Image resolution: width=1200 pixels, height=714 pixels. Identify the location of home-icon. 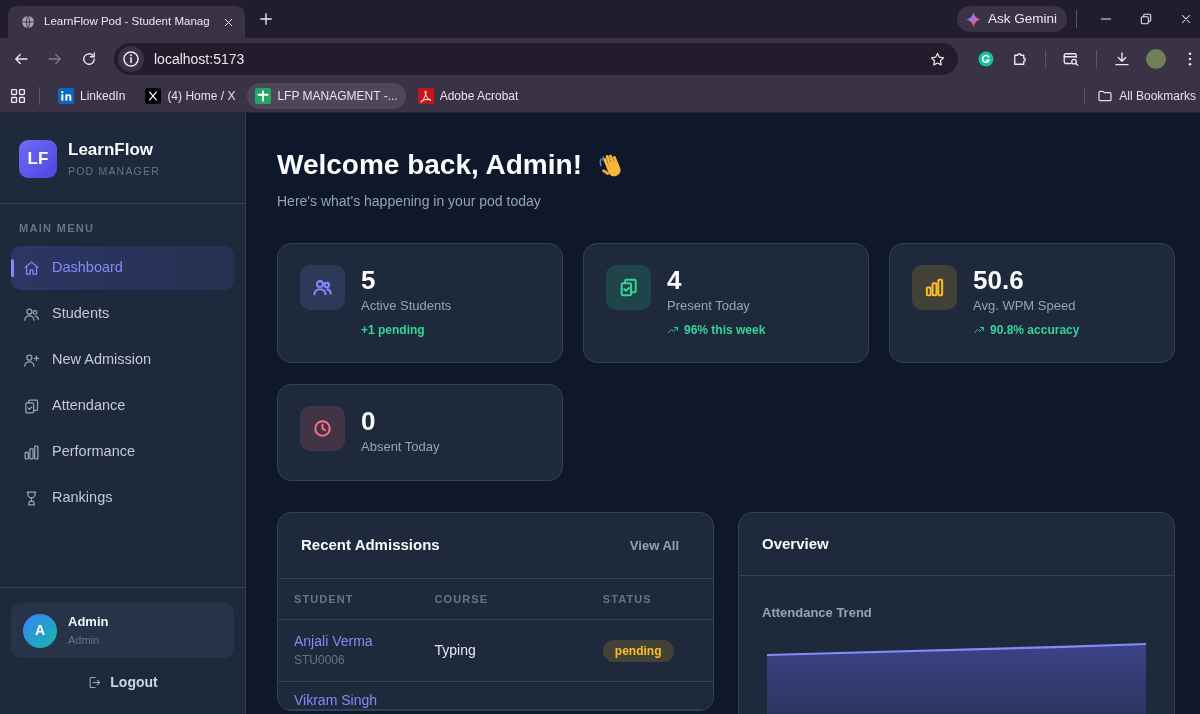
(31, 268).